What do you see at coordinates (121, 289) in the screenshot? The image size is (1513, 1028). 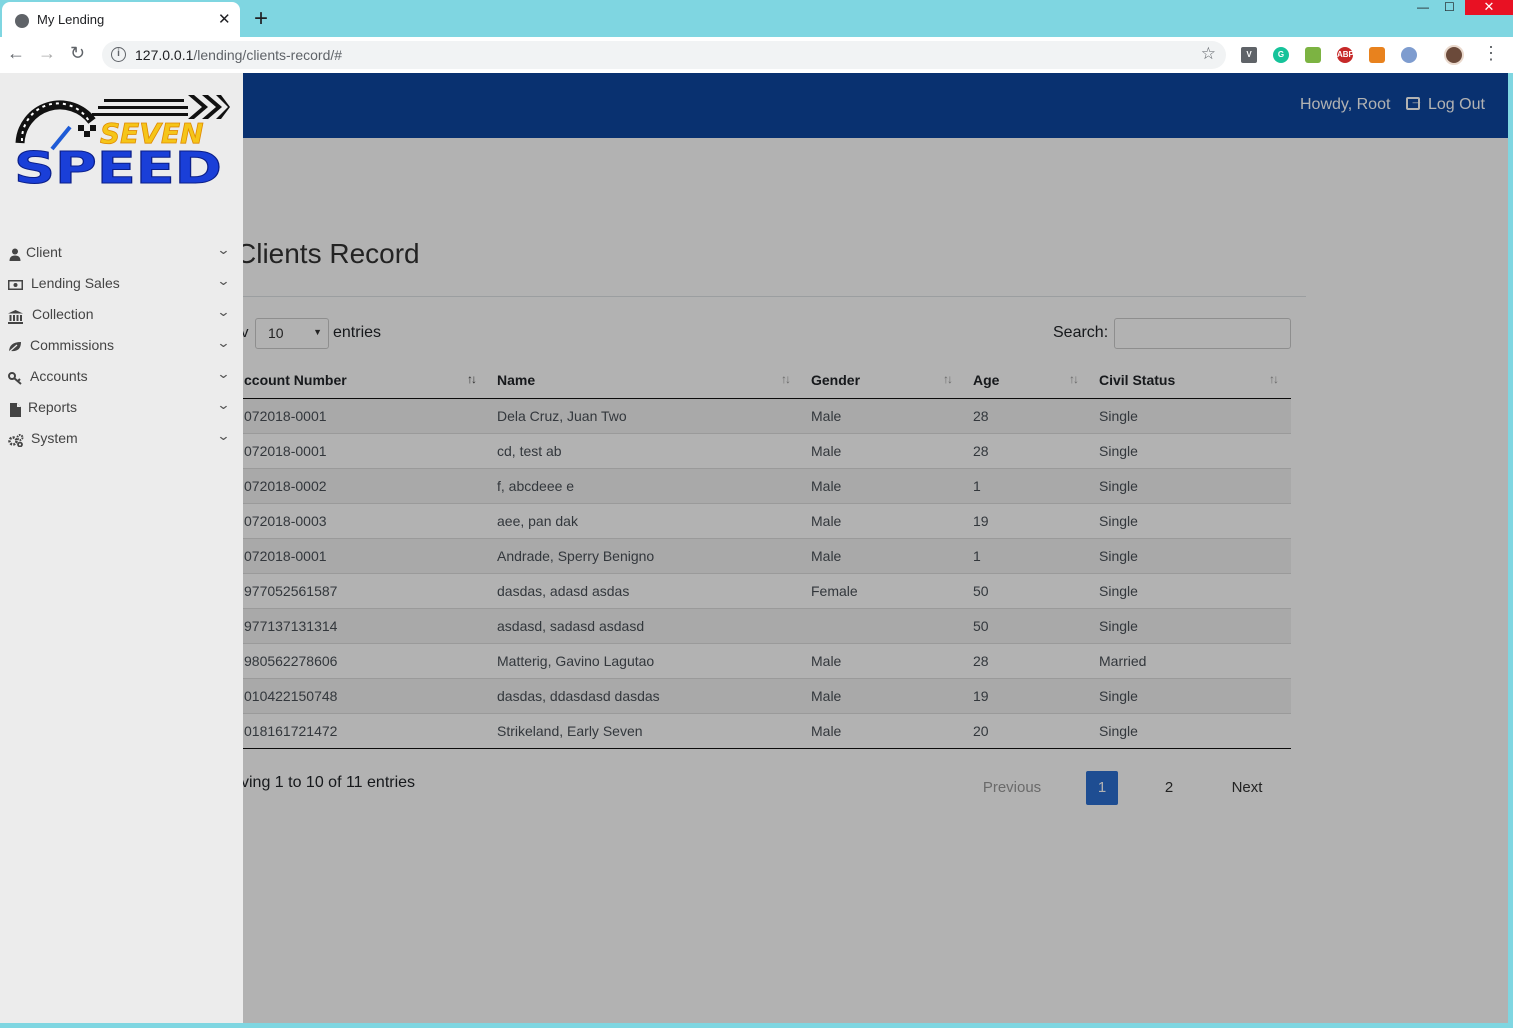 I see `sidebar-item-lending-sales: Lending Sales ⌄` at bounding box center [121, 289].